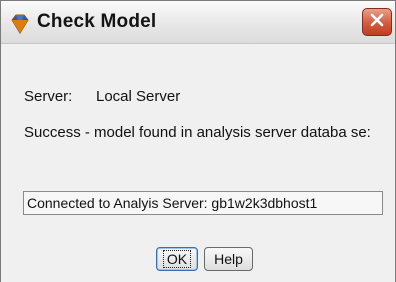 This screenshot has height=282, width=396. I want to click on ok-button-label: OK, so click(177, 259).